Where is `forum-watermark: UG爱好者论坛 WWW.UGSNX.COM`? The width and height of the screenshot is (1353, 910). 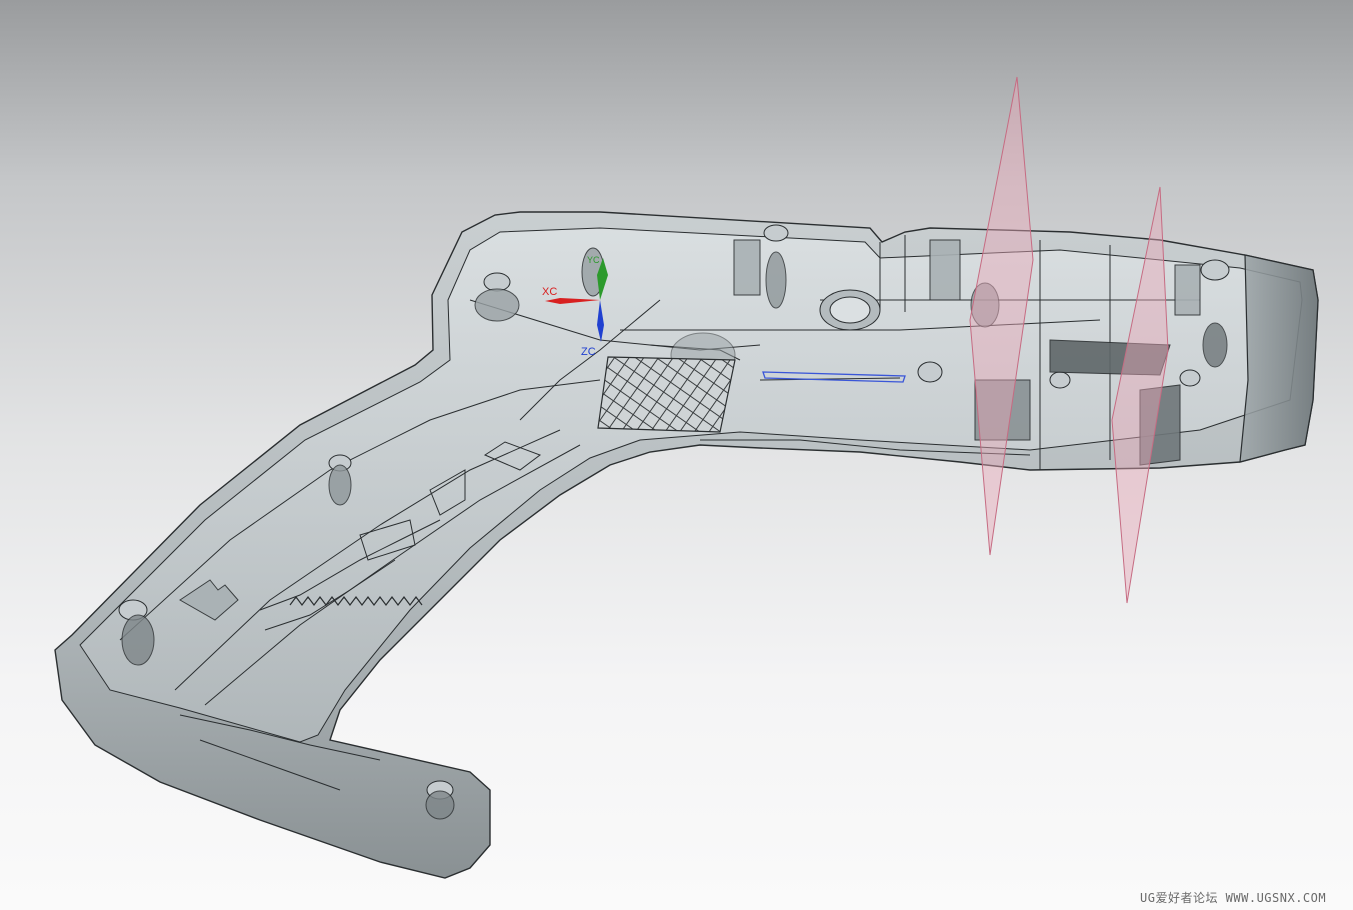 forum-watermark: UG爱好者论坛 WWW.UGSNX.COM is located at coordinates (1233, 898).